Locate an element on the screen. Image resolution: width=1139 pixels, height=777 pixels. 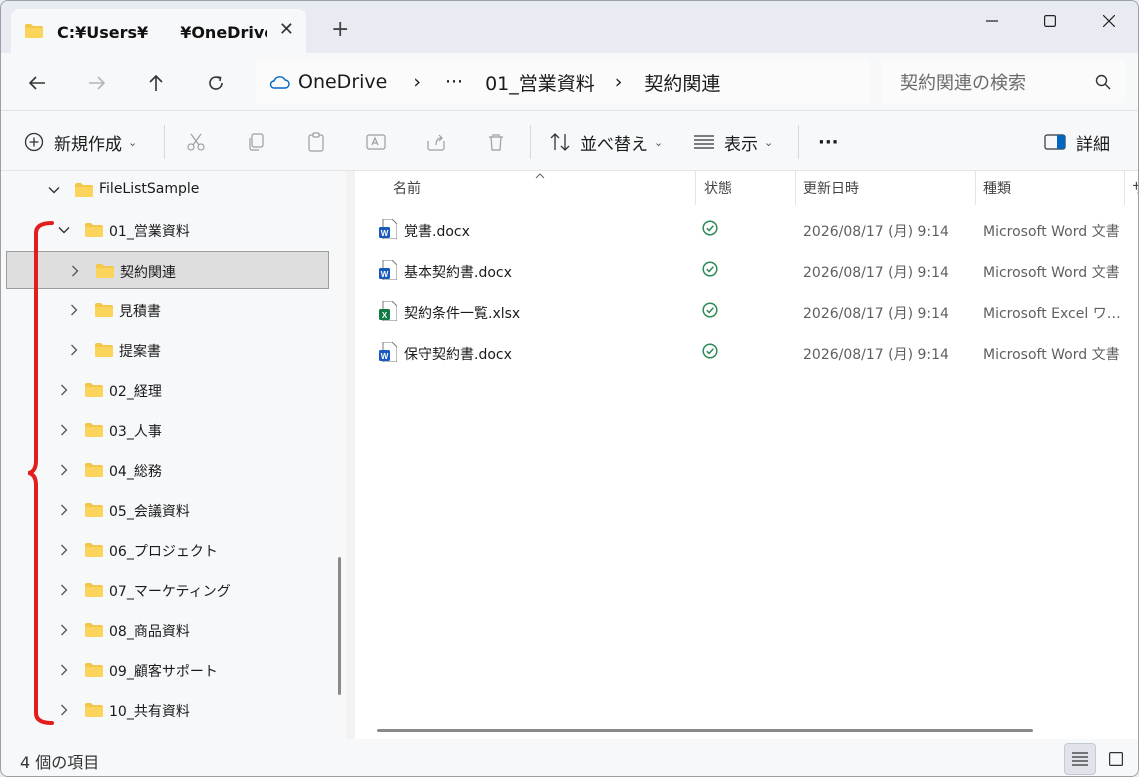
arrow-left-icon is located at coordinates (36, 83).